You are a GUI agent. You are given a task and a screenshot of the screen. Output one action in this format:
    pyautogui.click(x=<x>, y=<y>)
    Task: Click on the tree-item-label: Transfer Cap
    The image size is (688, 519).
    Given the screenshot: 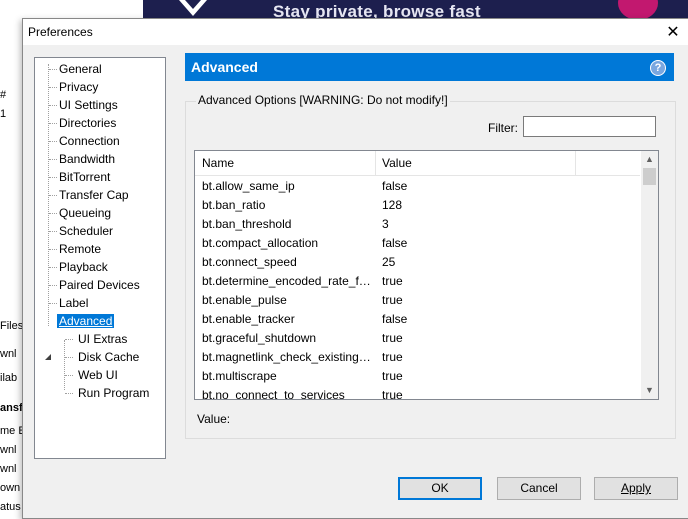 What is the action you would take?
    pyautogui.click(x=94, y=195)
    